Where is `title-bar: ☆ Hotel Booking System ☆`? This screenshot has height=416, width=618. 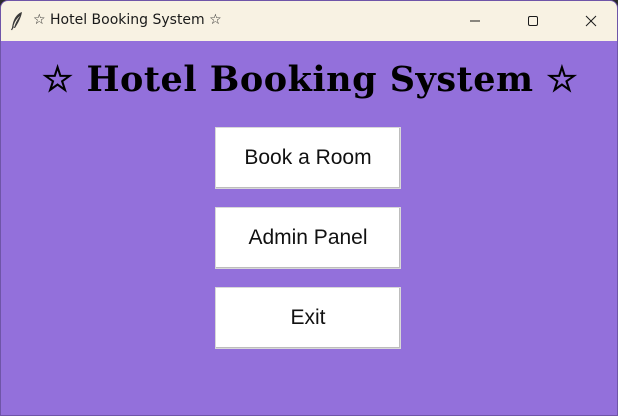 title-bar: ☆ Hotel Booking System ☆ is located at coordinates (309, 21).